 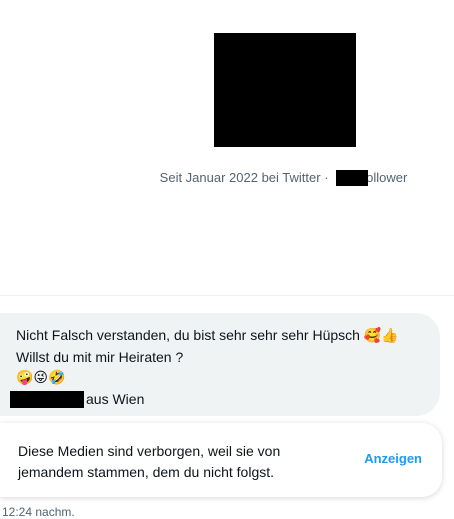 What do you see at coordinates (381, 336) in the screenshot?
I see `message-emojis-1: 🥰👍` at bounding box center [381, 336].